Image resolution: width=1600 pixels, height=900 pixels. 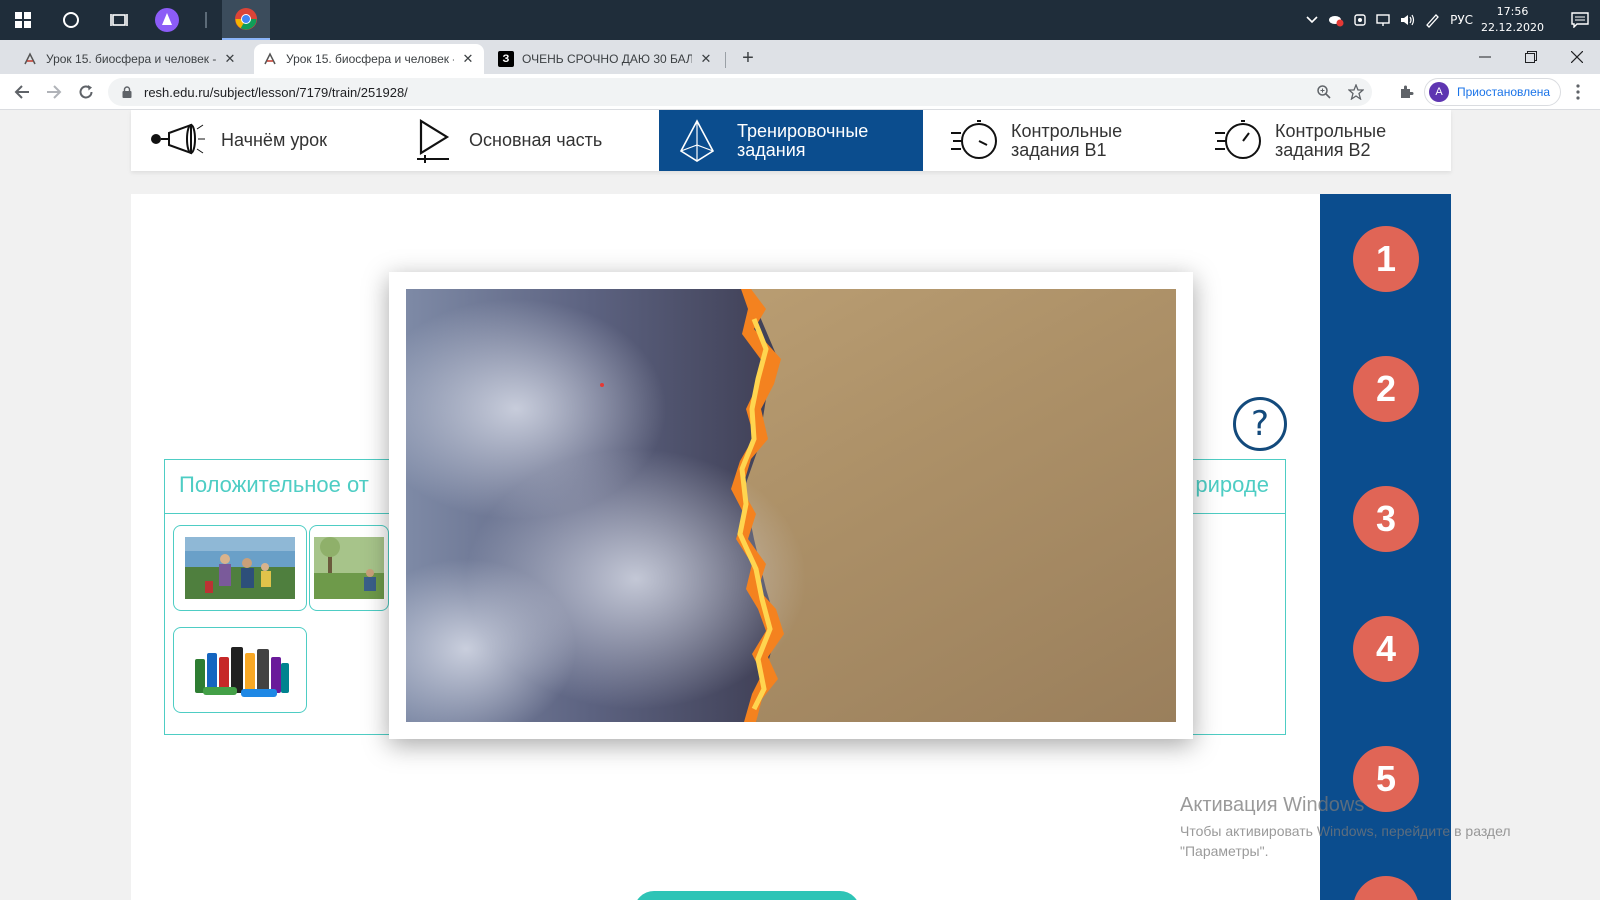 What do you see at coordinates (1386, 389) in the screenshot?
I see `task-number-button: 2` at bounding box center [1386, 389].